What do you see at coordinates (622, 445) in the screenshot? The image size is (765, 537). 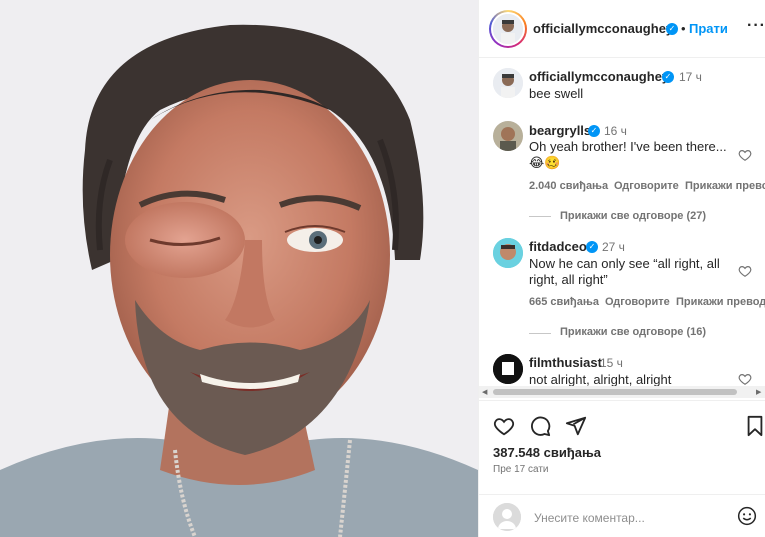 I see `post-actions: 387.548 свиђања Пре 17 сати` at bounding box center [622, 445].